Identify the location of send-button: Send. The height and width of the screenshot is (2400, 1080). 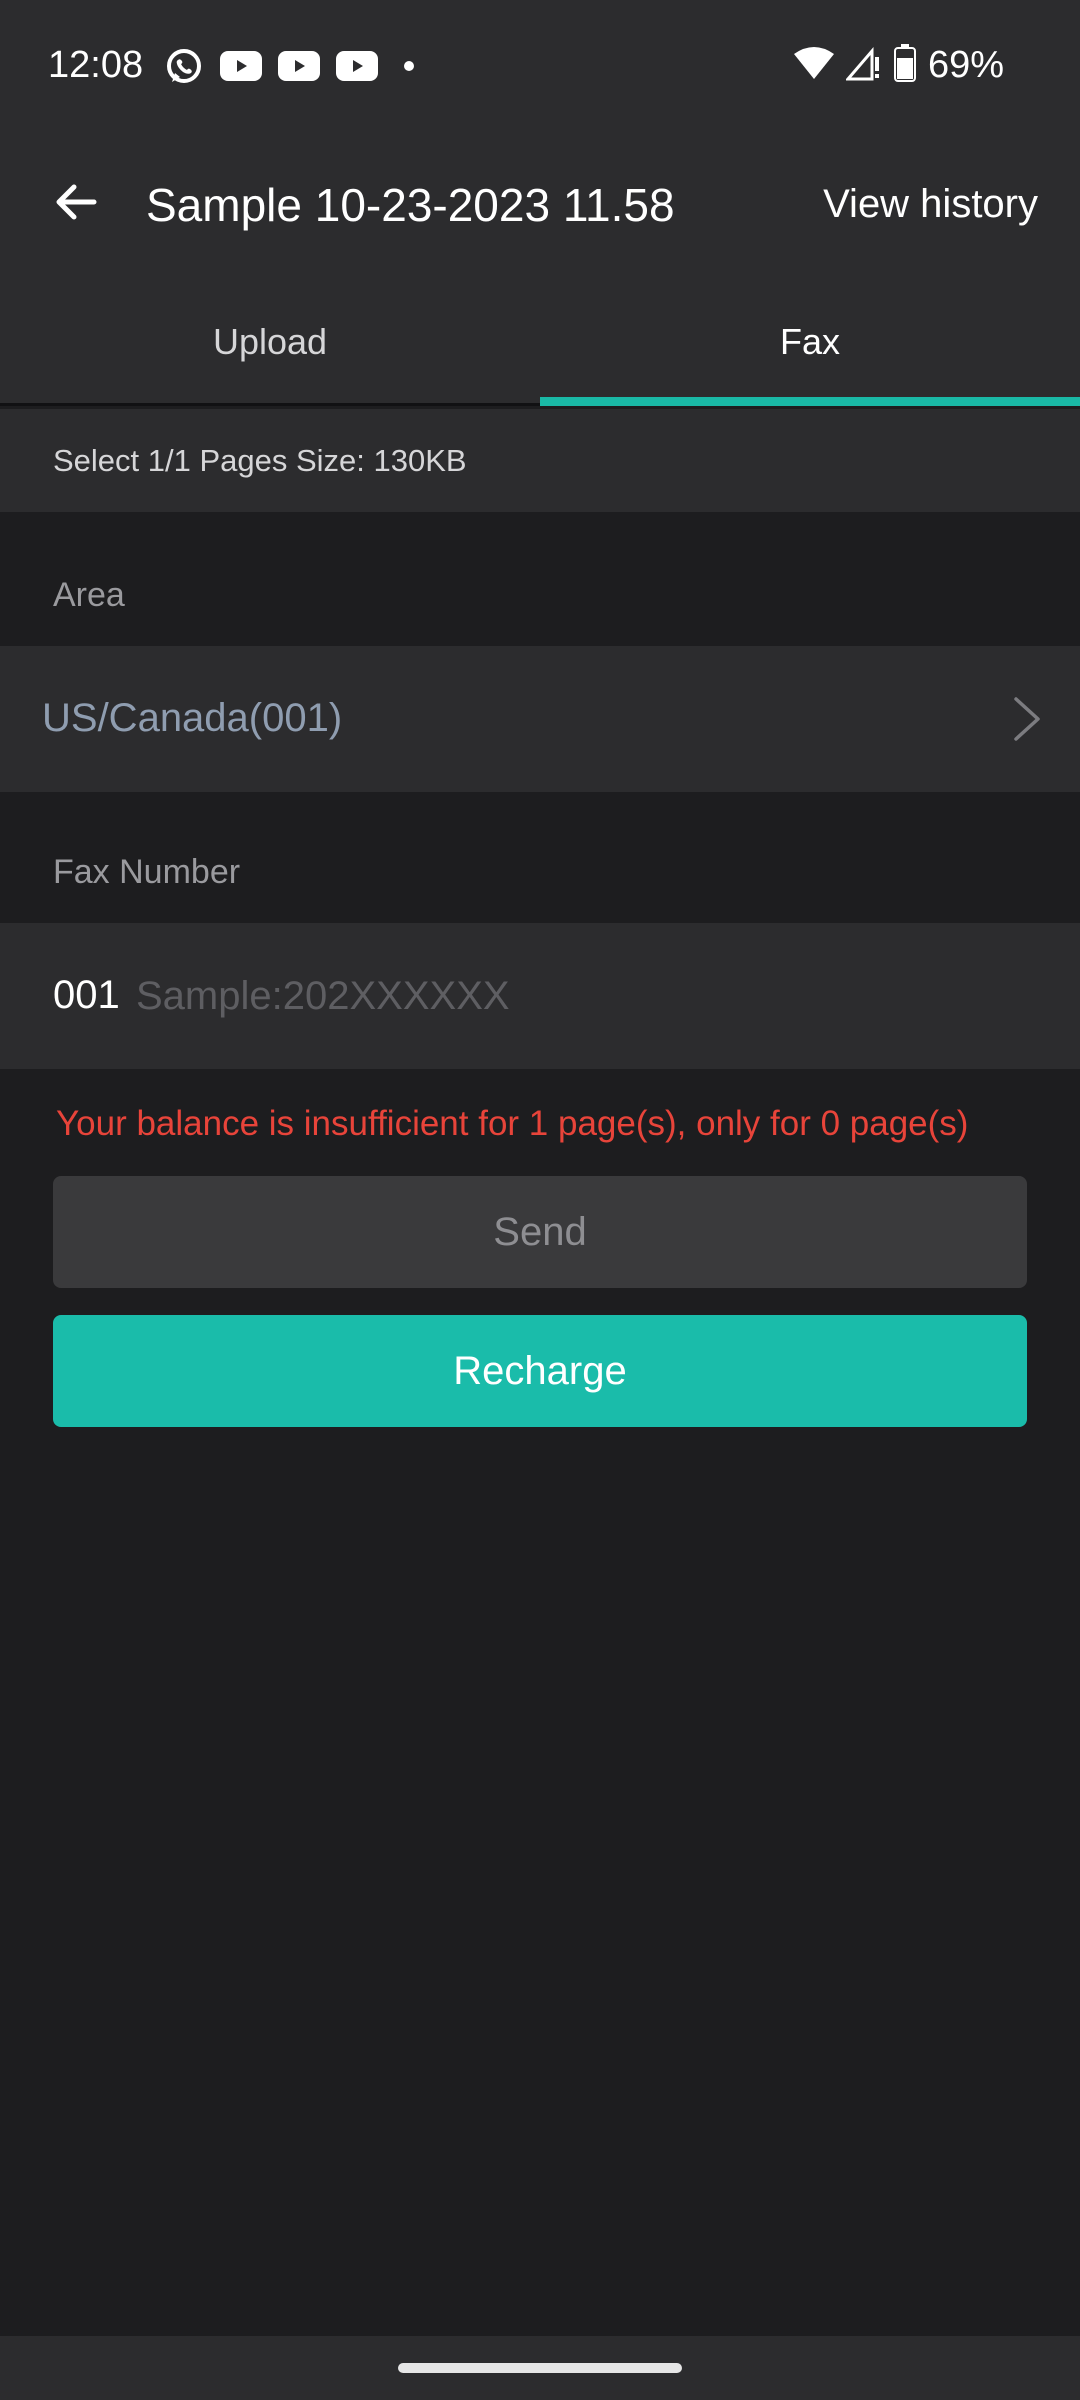
(540, 1232).